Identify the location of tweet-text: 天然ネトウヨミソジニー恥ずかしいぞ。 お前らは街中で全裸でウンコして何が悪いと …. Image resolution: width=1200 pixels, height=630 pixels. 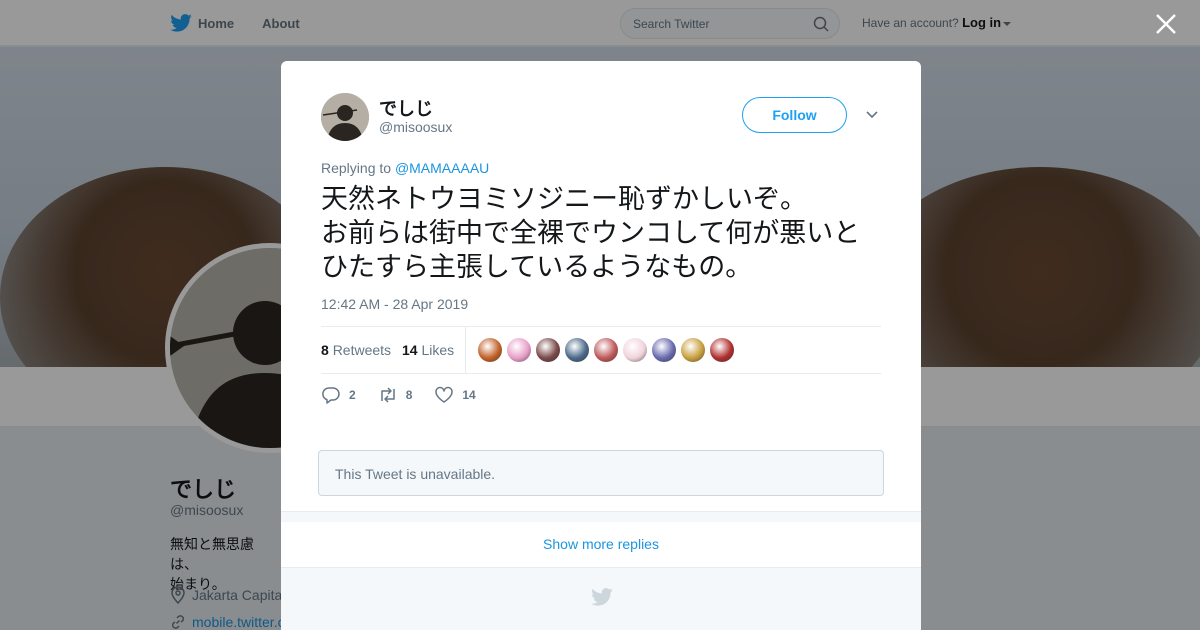
(591, 233).